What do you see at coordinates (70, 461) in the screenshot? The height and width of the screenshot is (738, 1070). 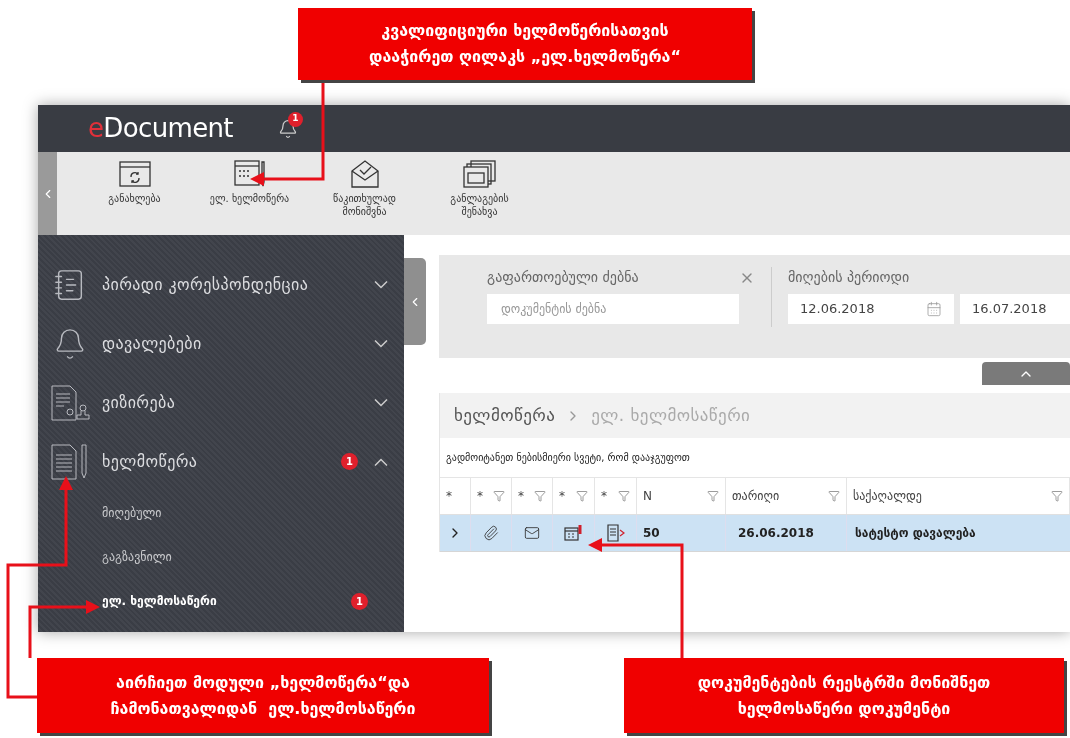 I see `document-pen-icon` at bounding box center [70, 461].